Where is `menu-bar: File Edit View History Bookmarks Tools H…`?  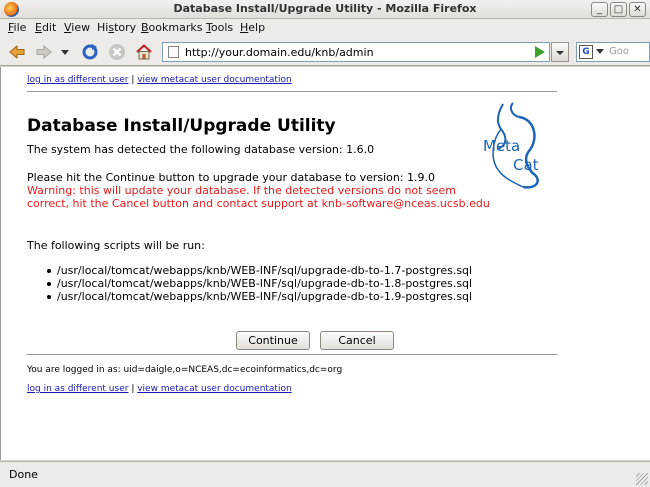
menu-bar: File Edit View History Bookmarks Tools H… is located at coordinates (325, 28).